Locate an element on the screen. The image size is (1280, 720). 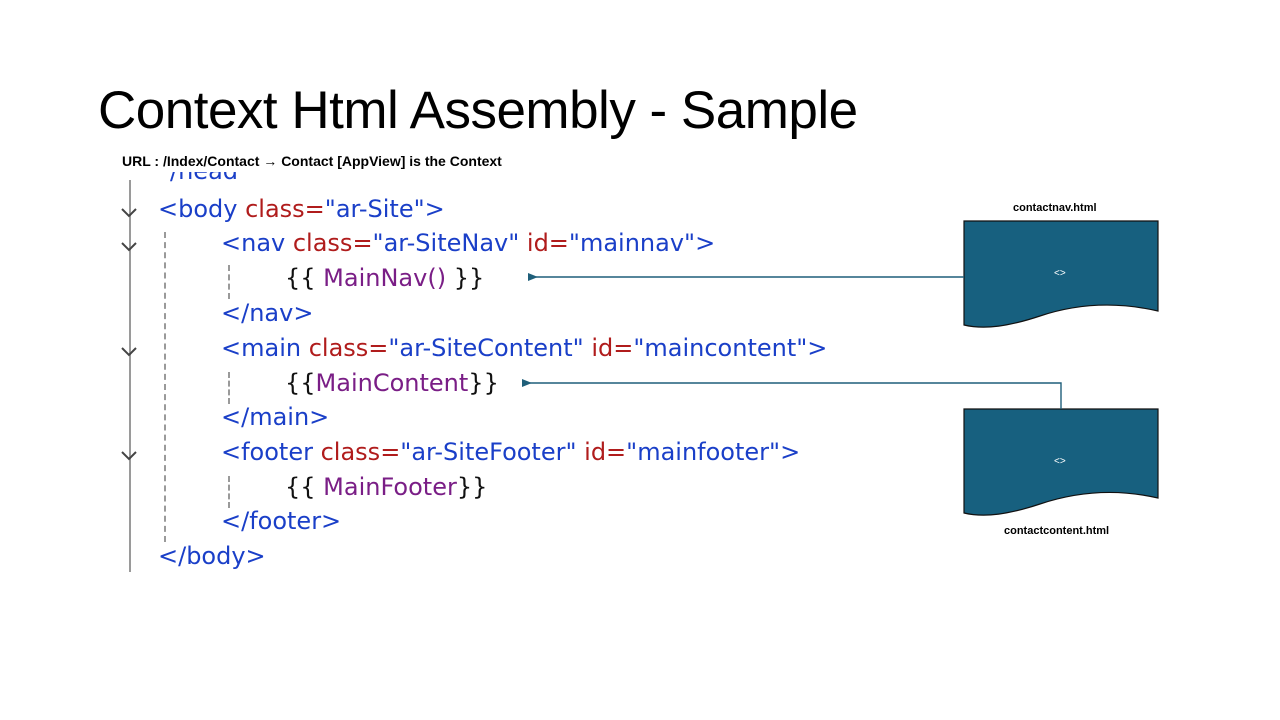
nav-doc-label: contactnav.html is located at coordinates (1055, 208).